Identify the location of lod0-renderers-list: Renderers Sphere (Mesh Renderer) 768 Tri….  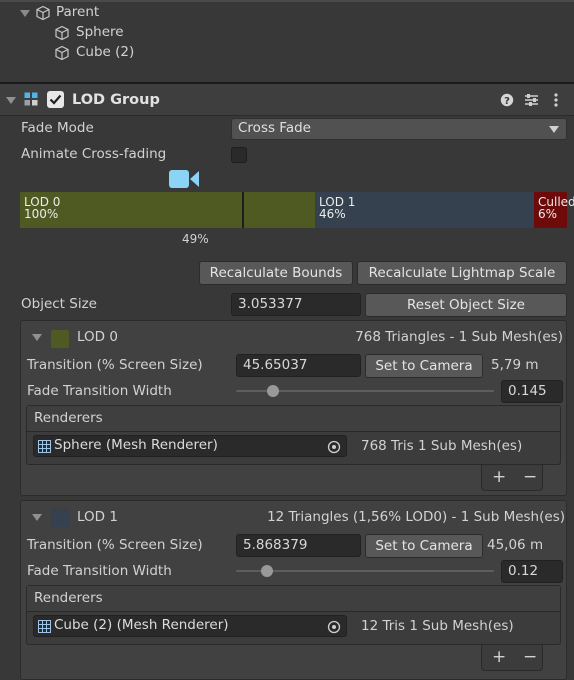
(293, 435).